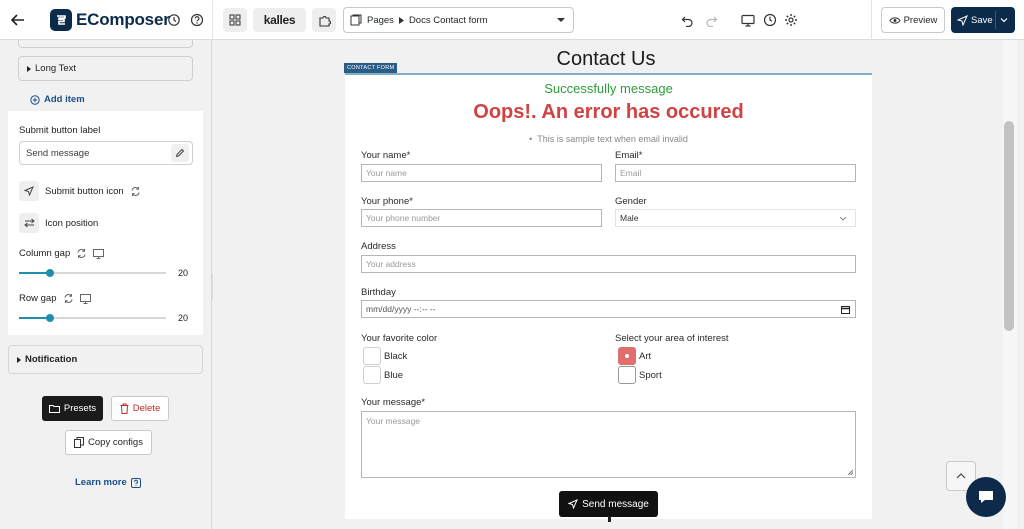 This screenshot has height=529, width=1024. What do you see at coordinates (115, 442) in the screenshot?
I see `copy-configs-label: Copy configs` at bounding box center [115, 442].